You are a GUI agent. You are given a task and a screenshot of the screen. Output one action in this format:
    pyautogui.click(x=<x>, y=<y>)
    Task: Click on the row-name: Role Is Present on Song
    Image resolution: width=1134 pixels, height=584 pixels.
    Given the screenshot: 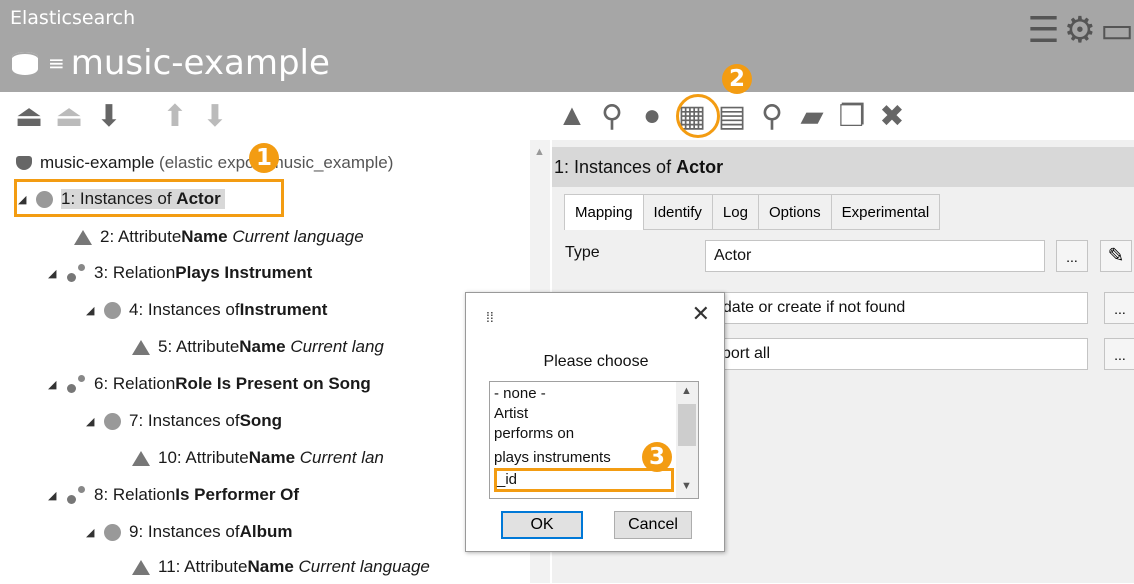 What is the action you would take?
    pyautogui.click(x=273, y=383)
    